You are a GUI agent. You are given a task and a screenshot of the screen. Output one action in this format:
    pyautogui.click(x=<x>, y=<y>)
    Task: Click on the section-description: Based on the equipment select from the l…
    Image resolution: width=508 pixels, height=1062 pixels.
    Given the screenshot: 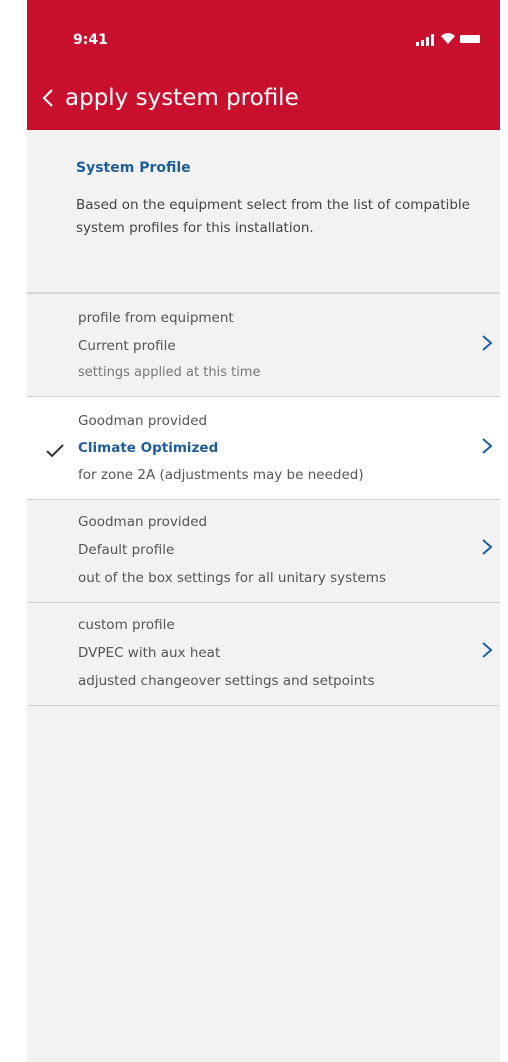 What is the action you would take?
    pyautogui.click(x=273, y=216)
    